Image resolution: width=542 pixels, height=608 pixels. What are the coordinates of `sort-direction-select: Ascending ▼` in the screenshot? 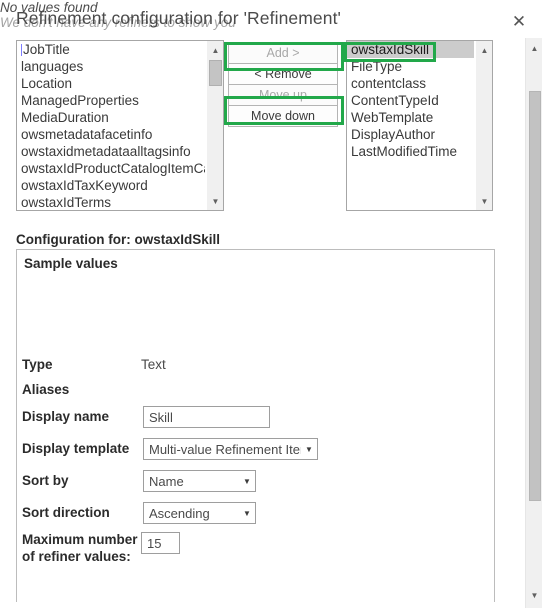 It's located at (199, 513).